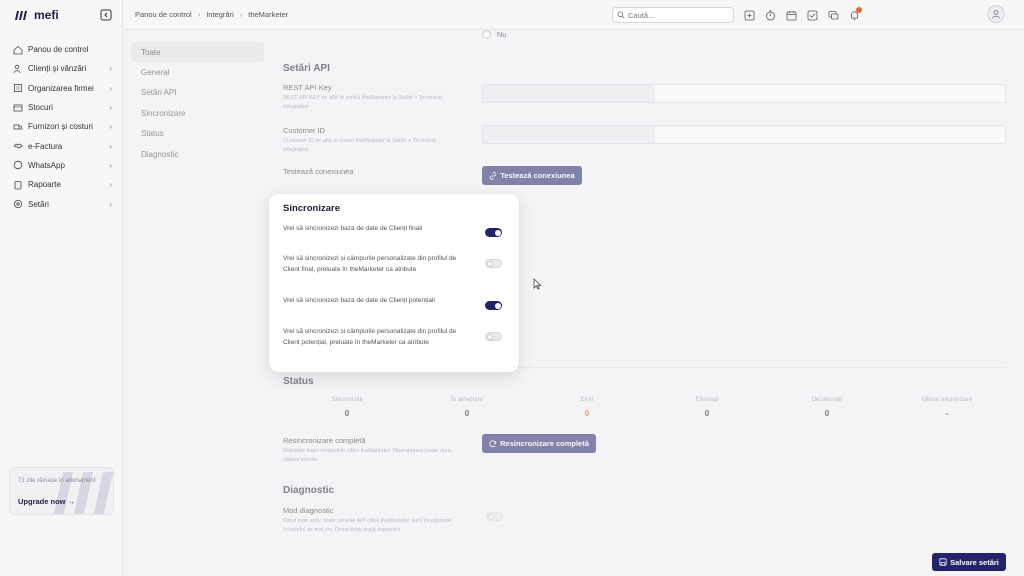 This screenshot has height=576, width=1024. I want to click on full-resync-button-label: Resincronizare completă, so click(544, 443).